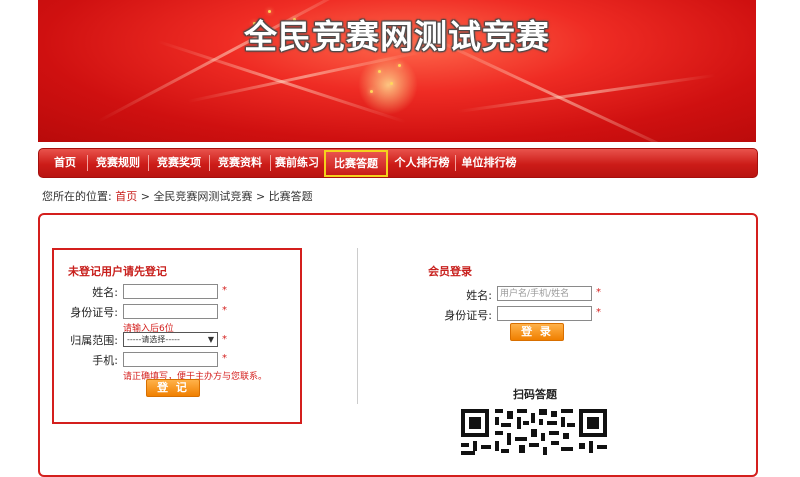  Describe the element at coordinates (297, 163) in the screenshot. I see `nav-practice: 赛前练习` at that location.